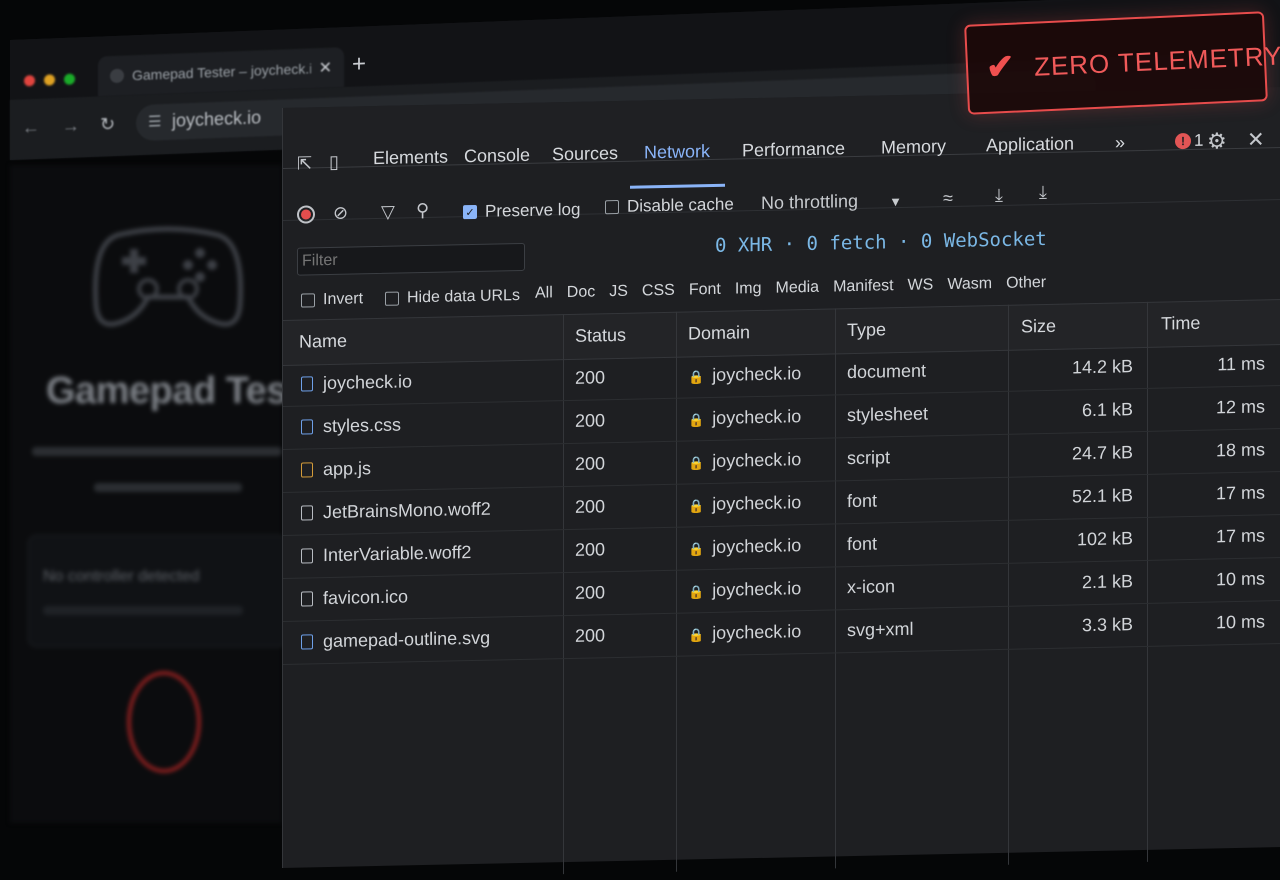 The height and width of the screenshot is (880, 1280). What do you see at coordinates (368, 382) in the screenshot?
I see `cell-name-text: joycheck.io` at bounding box center [368, 382].